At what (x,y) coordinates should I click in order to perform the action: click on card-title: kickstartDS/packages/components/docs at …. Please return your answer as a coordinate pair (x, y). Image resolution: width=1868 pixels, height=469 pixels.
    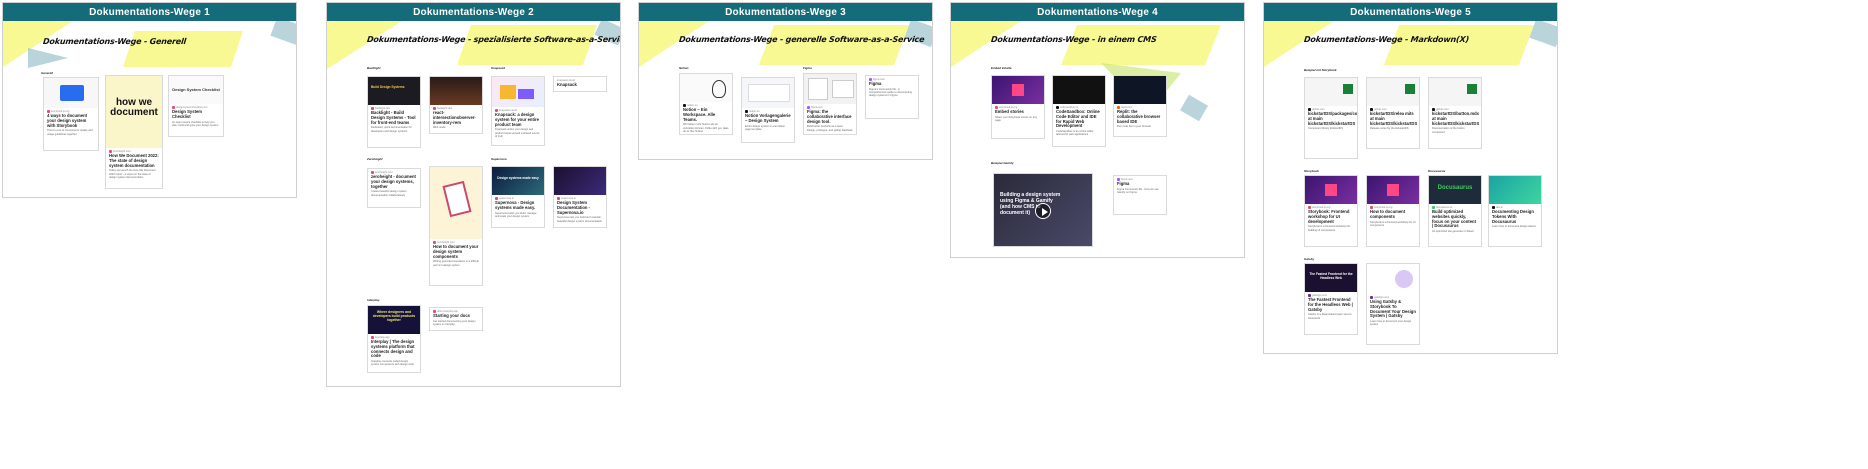
    Looking at the image, I should click on (1333, 118).